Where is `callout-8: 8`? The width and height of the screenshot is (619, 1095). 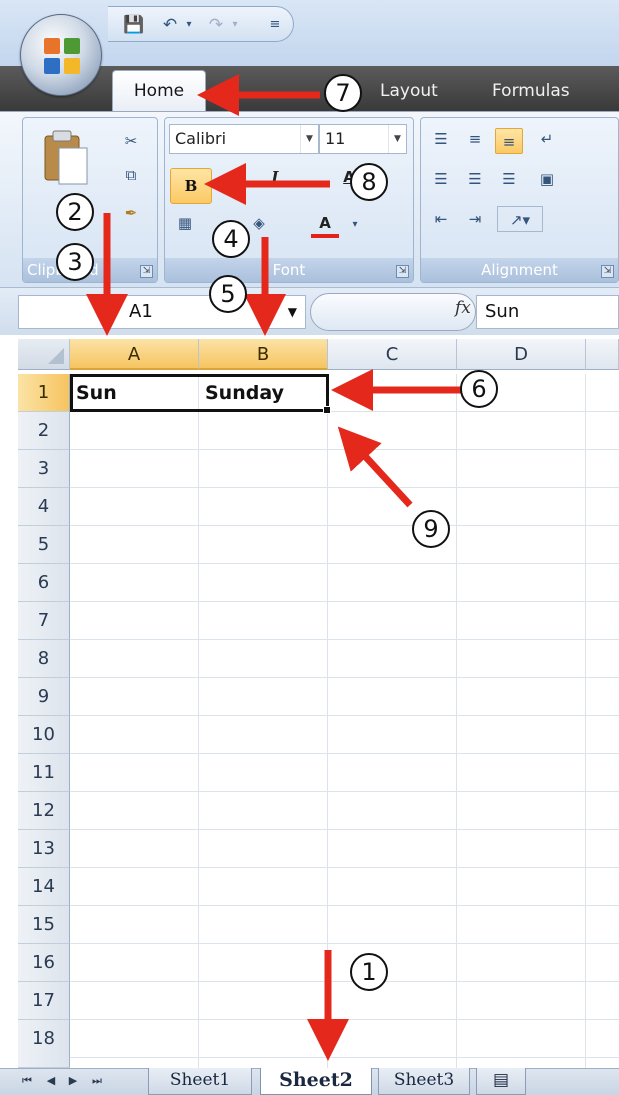 callout-8: 8 is located at coordinates (369, 182).